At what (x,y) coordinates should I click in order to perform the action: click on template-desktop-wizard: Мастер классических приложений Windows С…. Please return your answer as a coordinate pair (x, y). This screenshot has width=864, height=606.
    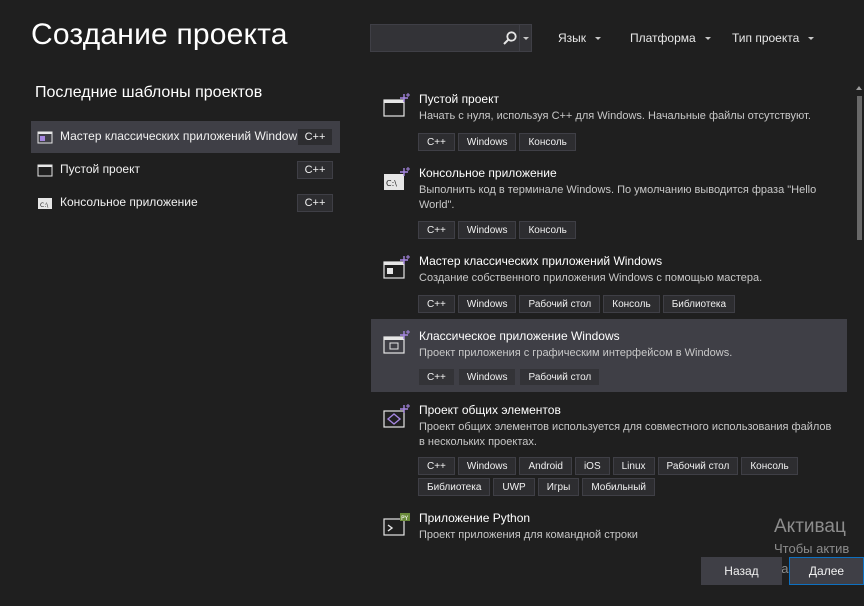
    Looking at the image, I should click on (609, 281).